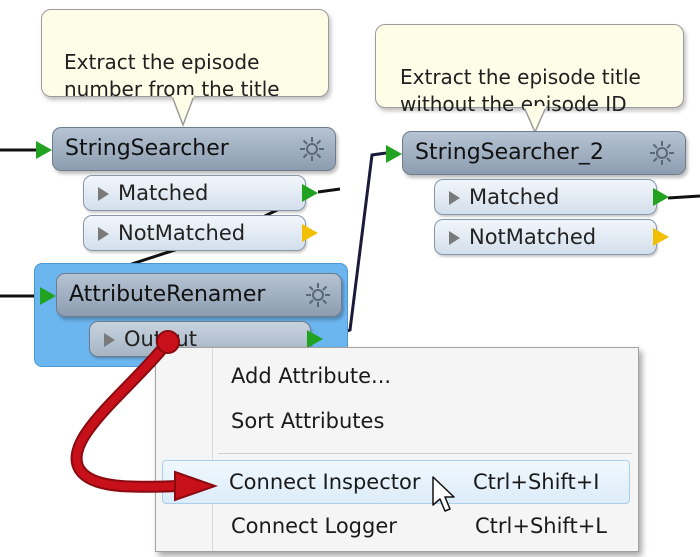 The width and height of the screenshot is (700, 557). Describe the element at coordinates (144, 416) in the screenshot. I see `red-callout-arrow-icon` at that location.